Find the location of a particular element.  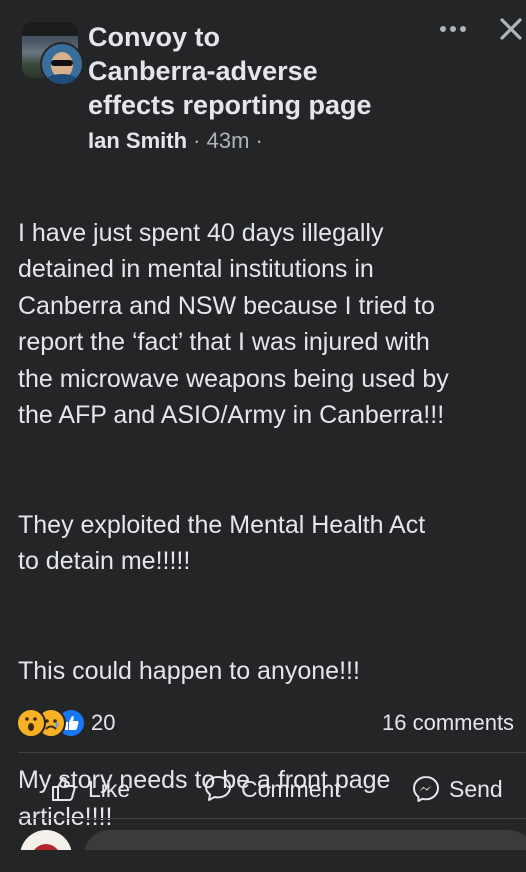

avatar-sunglasses is located at coordinates (62, 63).